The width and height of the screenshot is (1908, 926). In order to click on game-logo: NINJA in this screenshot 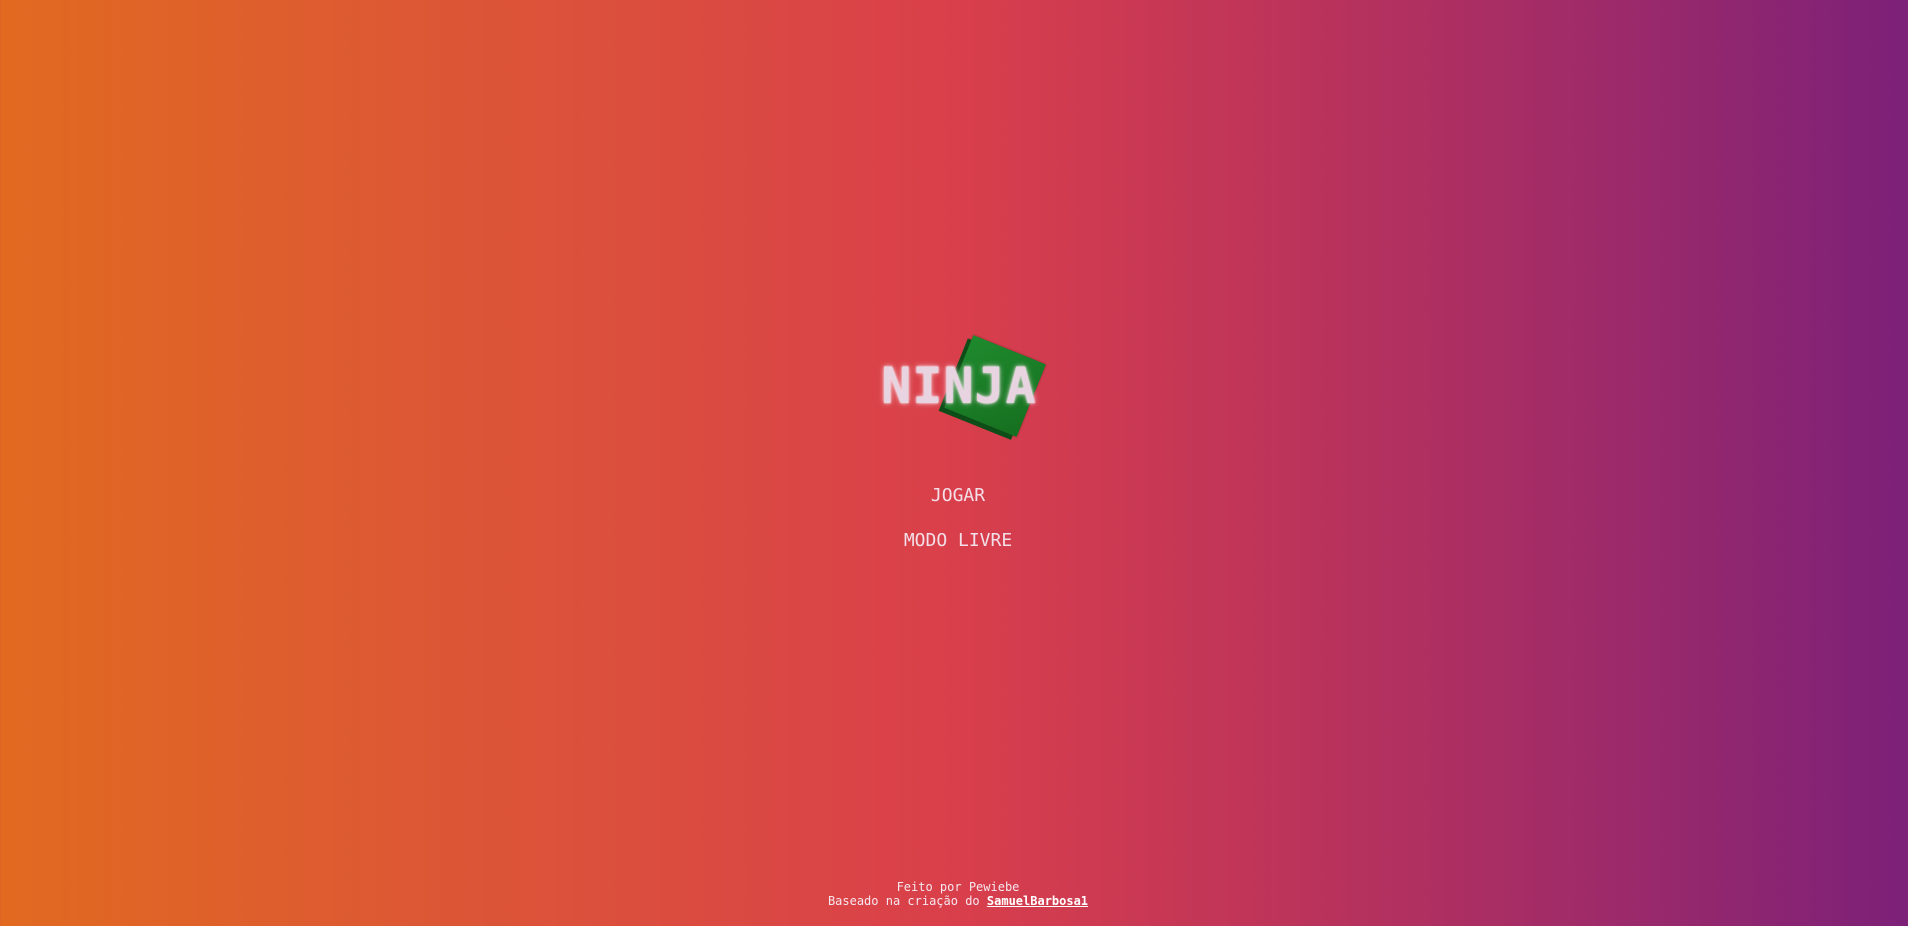, I will do `click(969, 395)`.